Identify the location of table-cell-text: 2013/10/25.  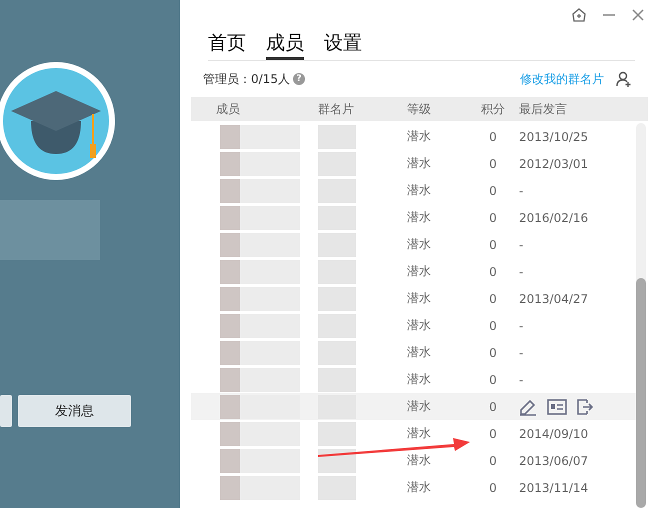
(553, 137).